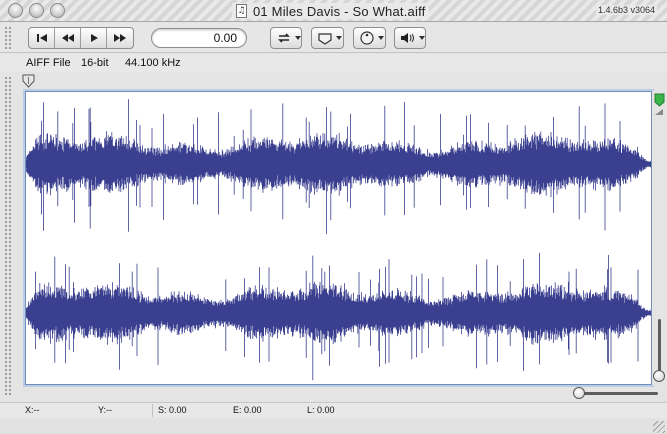  I want to click on skip-to-start-button, so click(42, 38).